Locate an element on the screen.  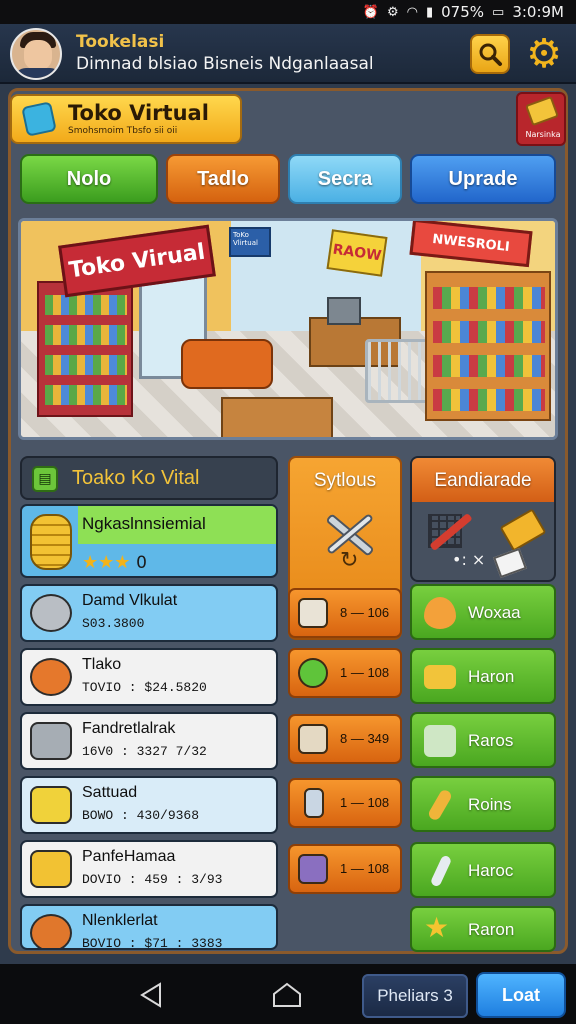
item-price: S03.3800 is located at coordinates (113, 623).